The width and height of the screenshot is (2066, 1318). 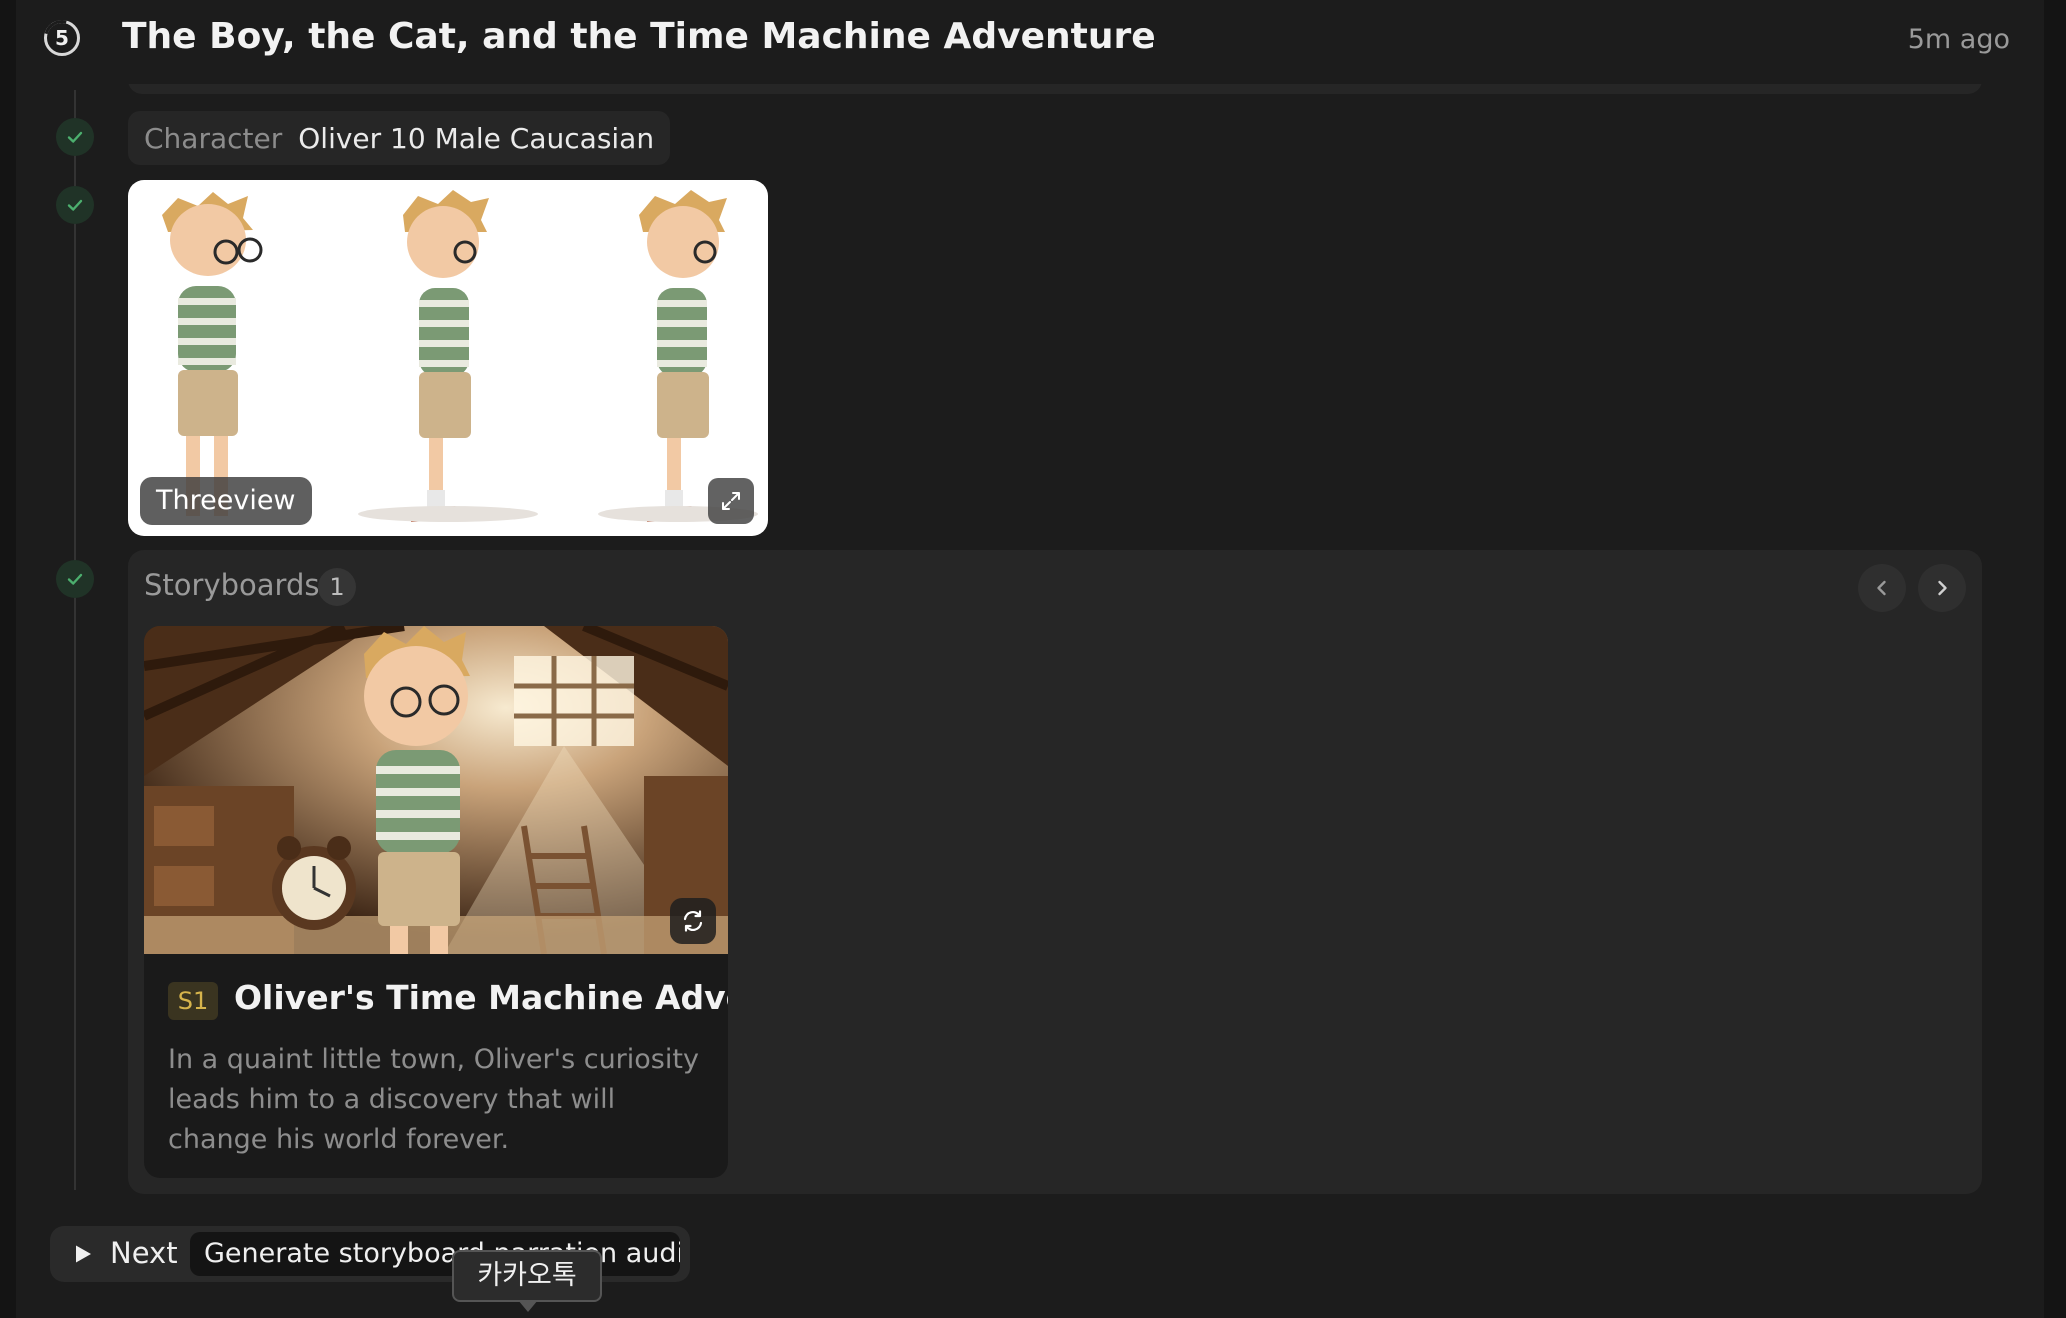 I want to click on character-pill: Character Oliver 10 Male Caucasian, so click(x=399, y=138).